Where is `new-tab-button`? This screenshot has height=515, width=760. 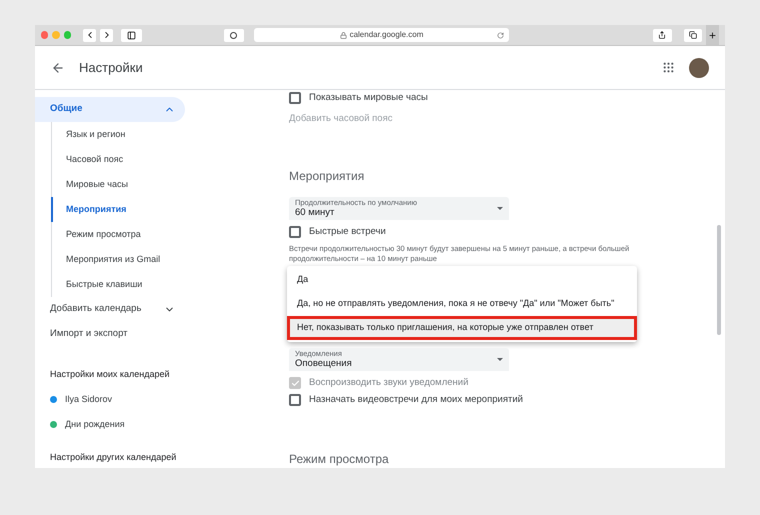 new-tab-button is located at coordinates (713, 35).